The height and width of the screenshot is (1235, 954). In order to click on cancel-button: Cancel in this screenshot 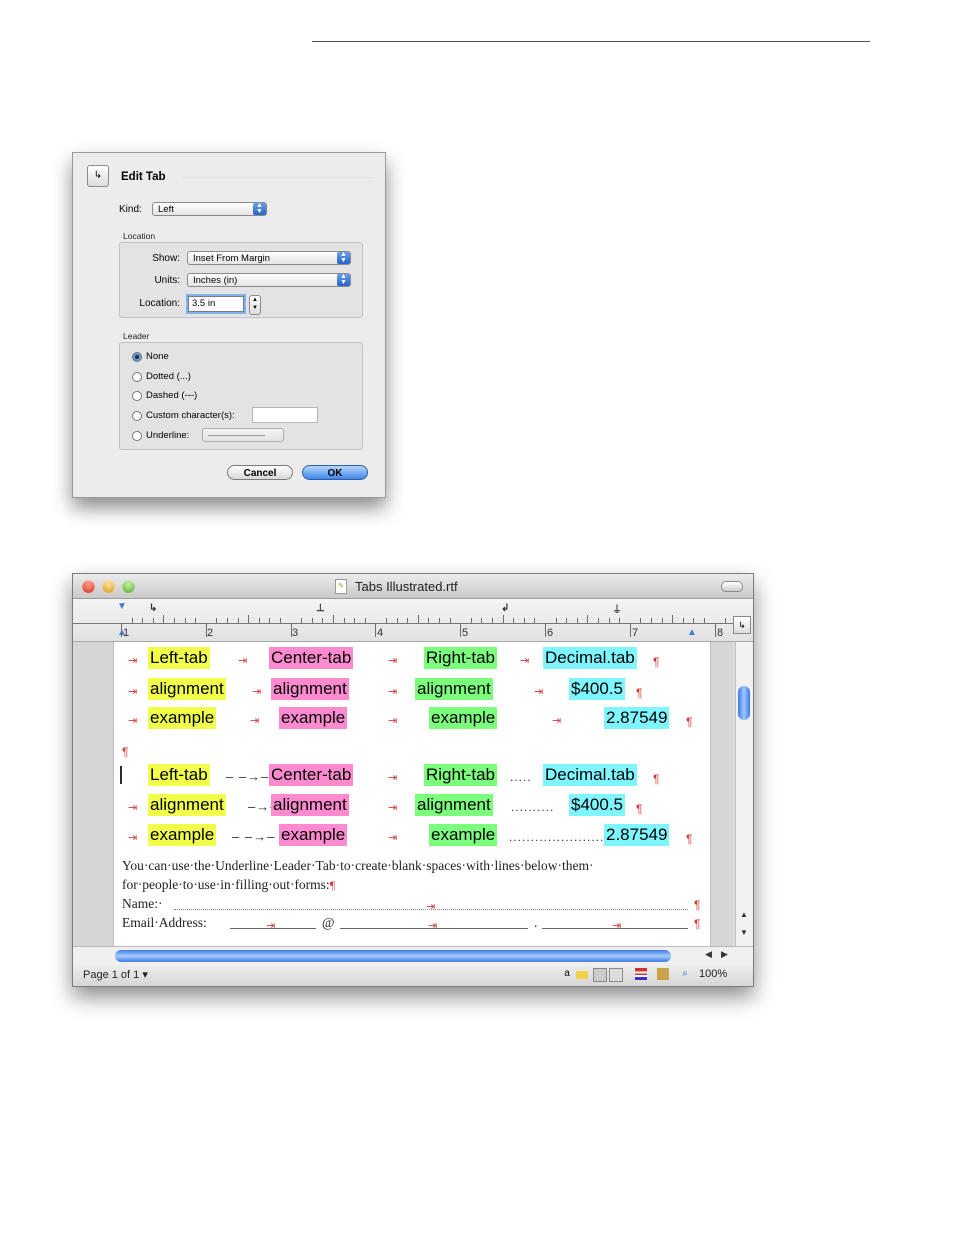, I will do `click(260, 472)`.